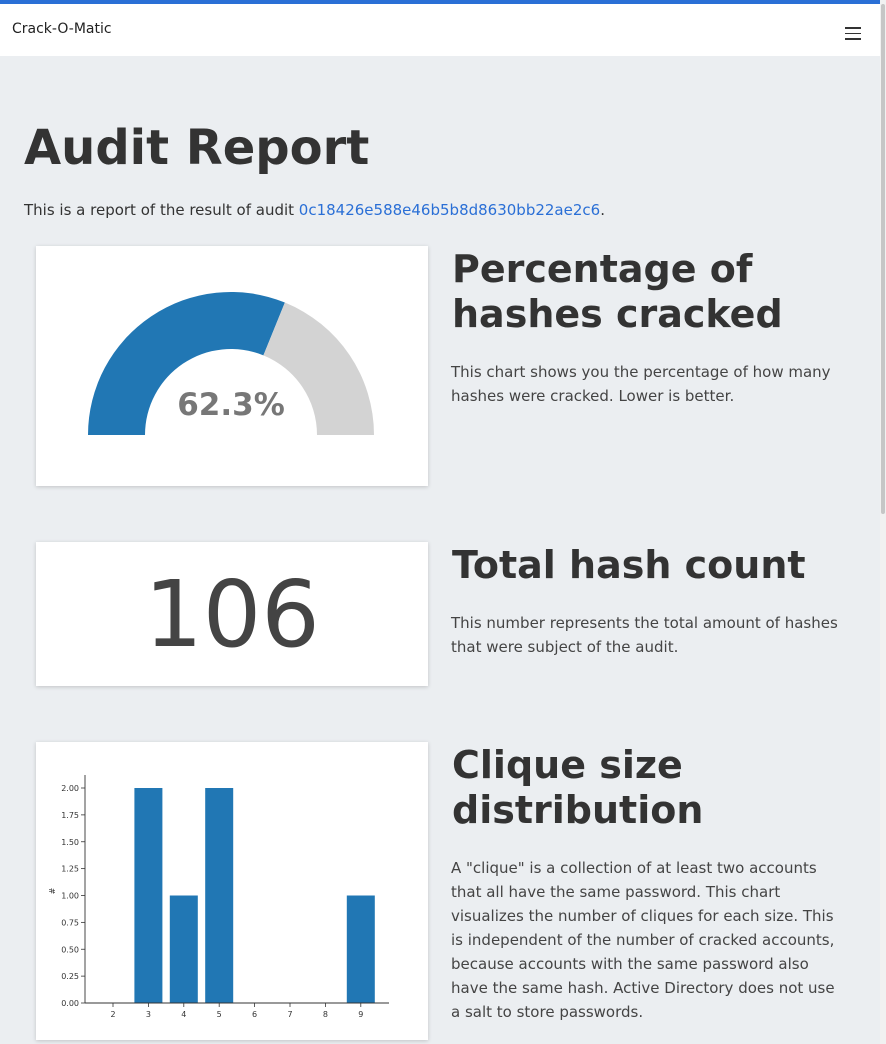 This screenshot has width=886, height=1044. What do you see at coordinates (161, 210) in the screenshot?
I see `intro-prefix: This is a report of the result of audit` at bounding box center [161, 210].